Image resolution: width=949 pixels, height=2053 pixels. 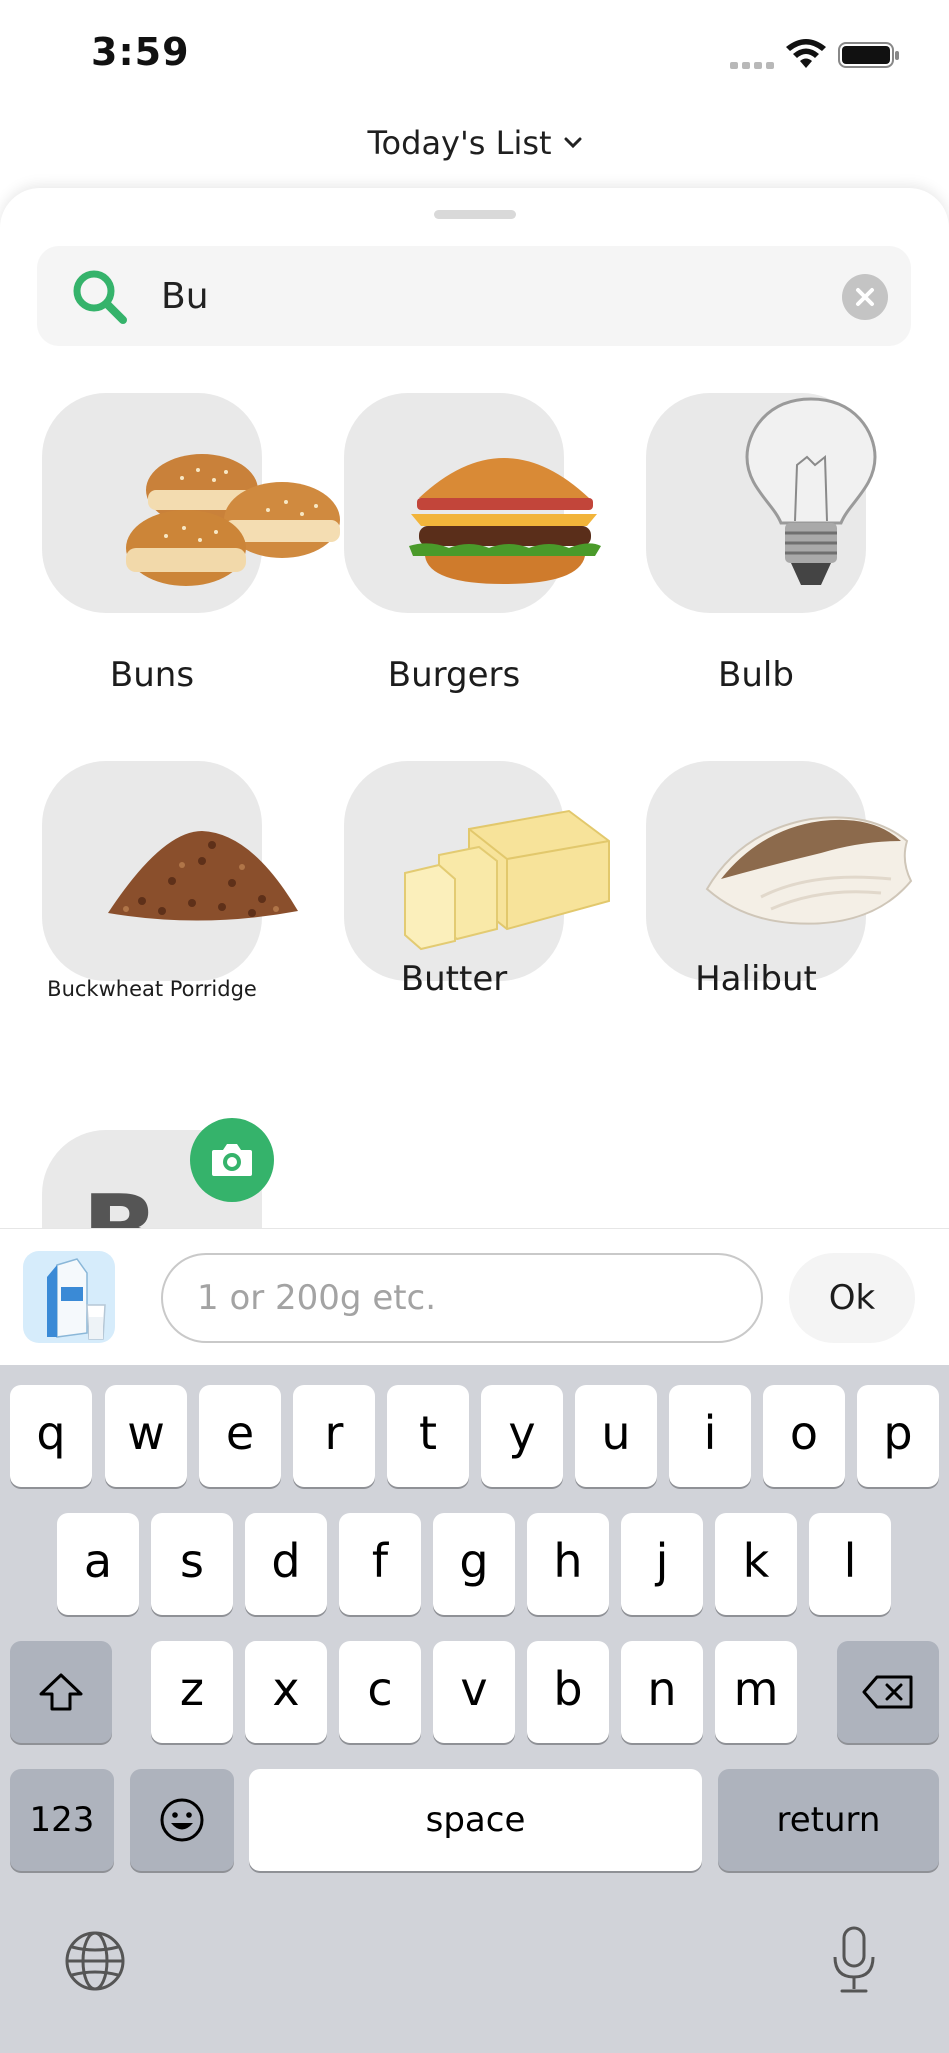 I want to click on shift-icon, so click(x=61, y=1692).